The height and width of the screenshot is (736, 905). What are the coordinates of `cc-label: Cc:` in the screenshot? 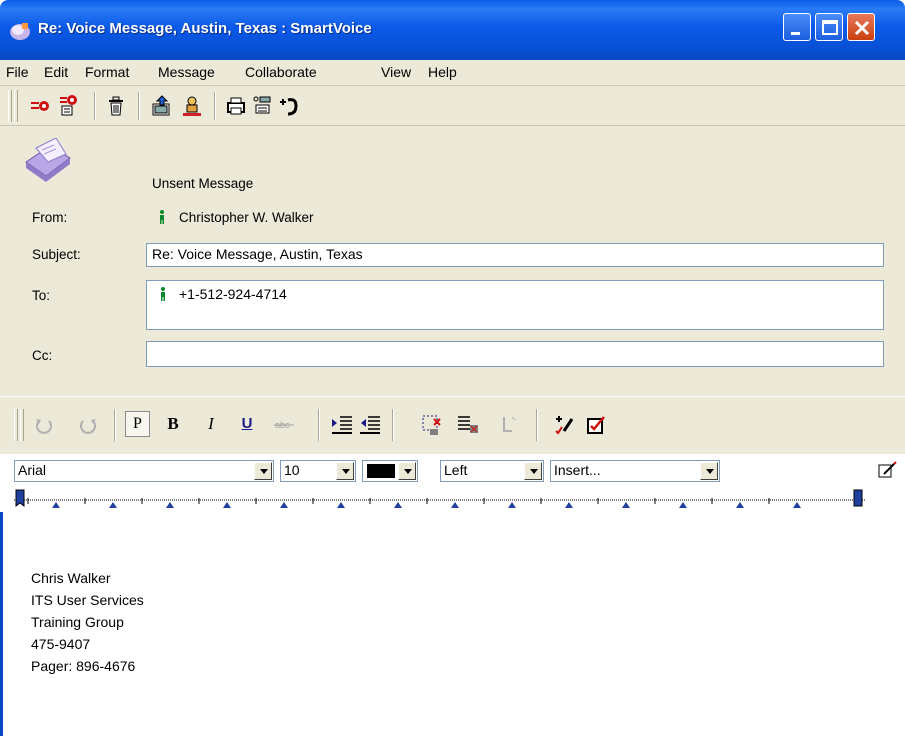 It's located at (42, 355).